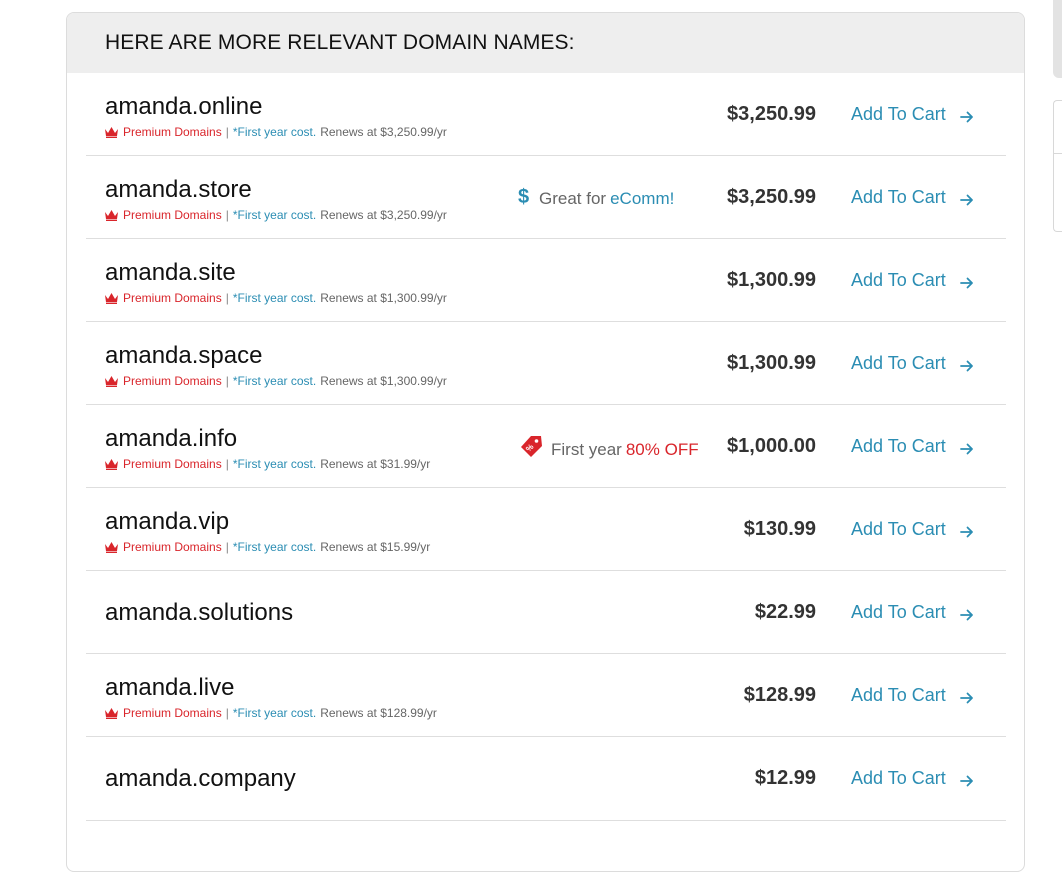 This screenshot has height=872, width=1062. What do you see at coordinates (1057, 39) in the screenshot?
I see `side-scroll-tab` at bounding box center [1057, 39].